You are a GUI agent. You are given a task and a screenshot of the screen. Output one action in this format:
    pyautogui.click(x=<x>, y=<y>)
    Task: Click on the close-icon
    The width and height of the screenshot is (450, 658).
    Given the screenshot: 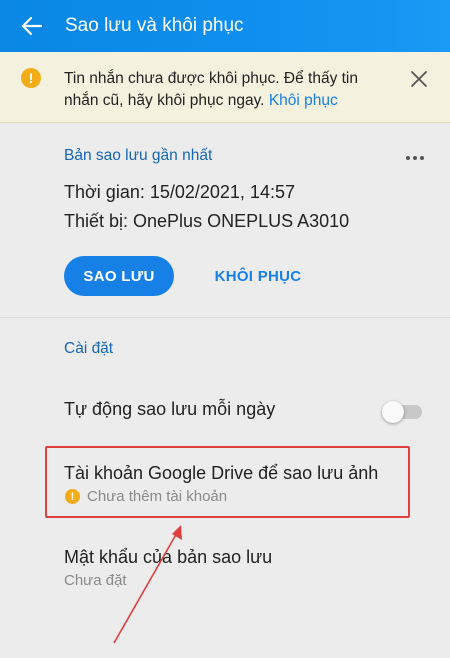 What is the action you would take?
    pyautogui.click(x=419, y=79)
    